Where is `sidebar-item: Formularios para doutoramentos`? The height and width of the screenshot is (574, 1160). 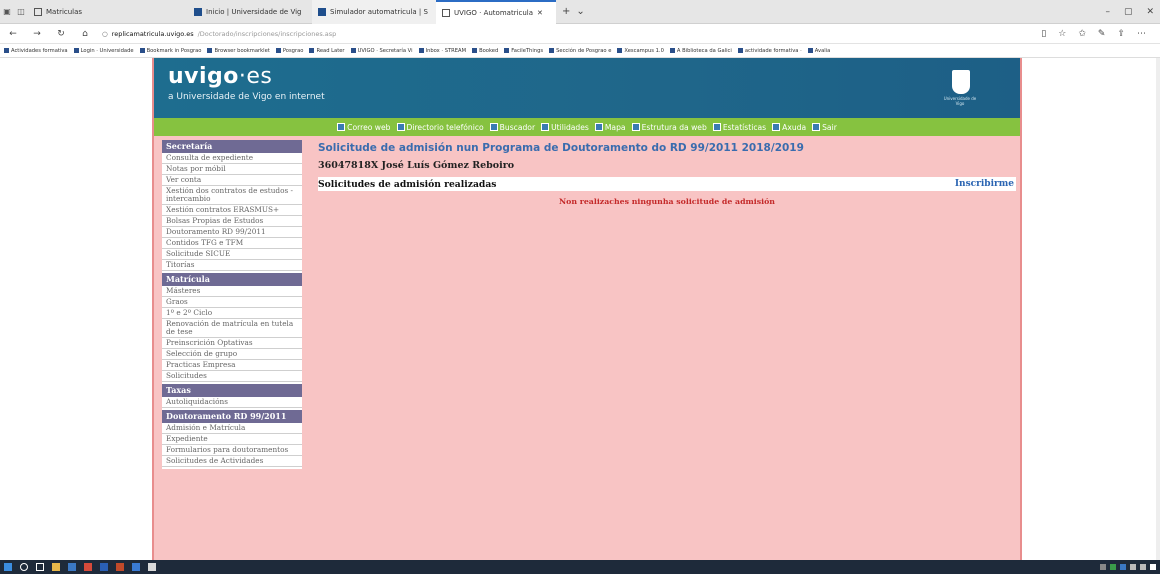
sidebar-item: Formularios para doutoramentos is located at coordinates (232, 450).